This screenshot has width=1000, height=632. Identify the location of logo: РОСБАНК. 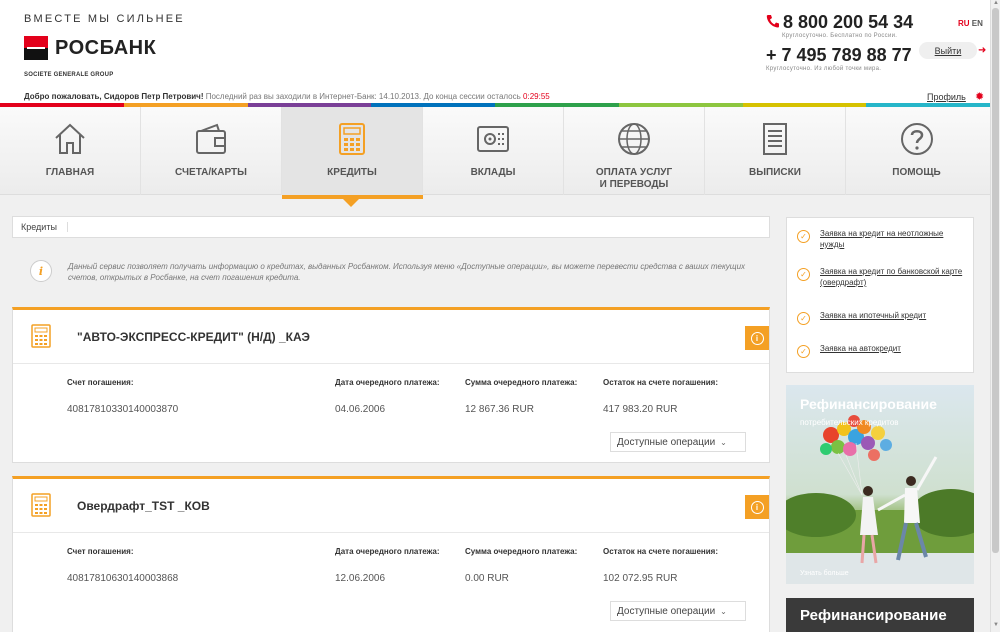
(90, 48).